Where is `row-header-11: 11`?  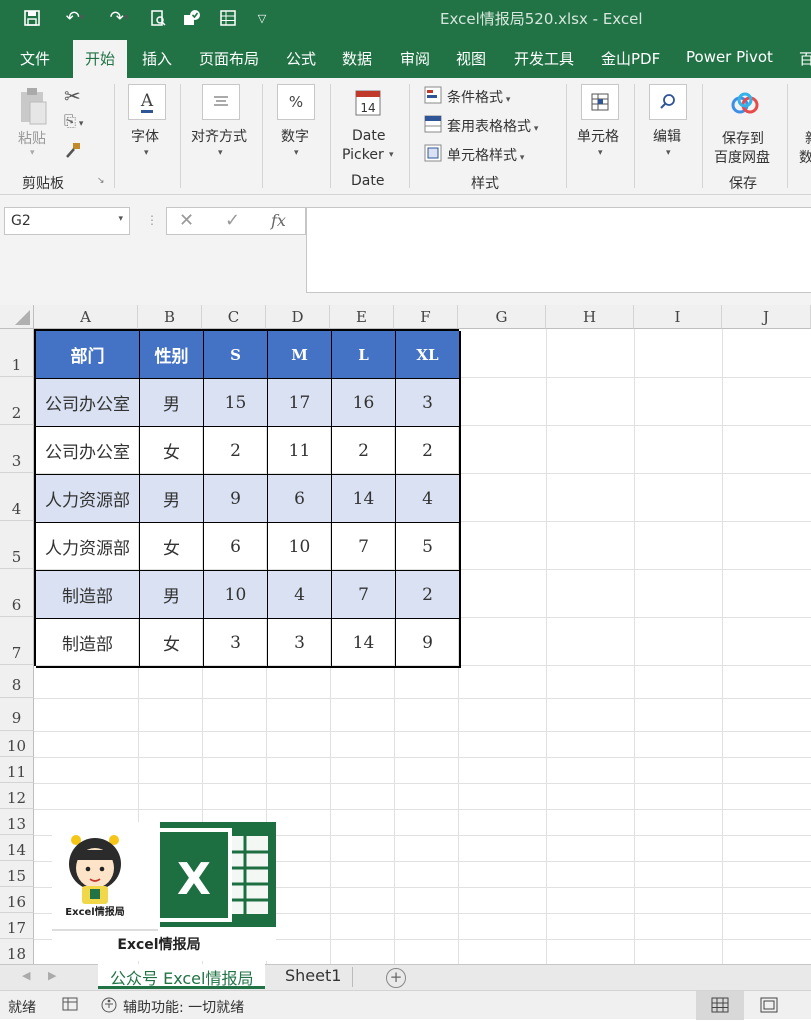
row-header-11: 11 is located at coordinates (17, 770).